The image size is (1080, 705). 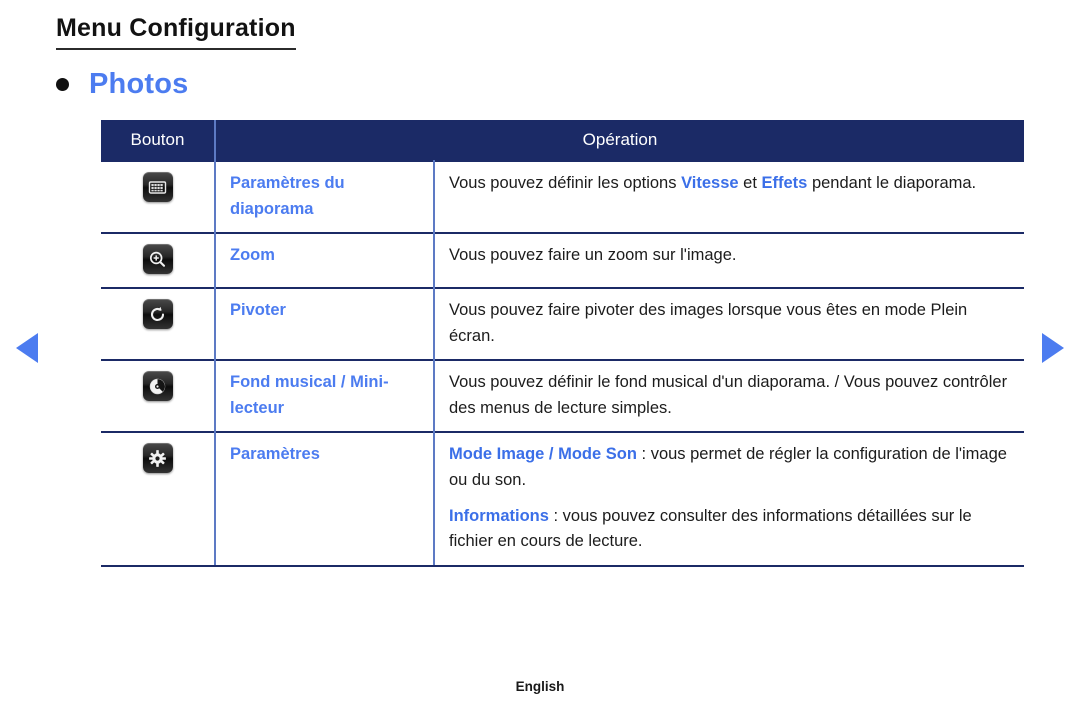 I want to click on page-title: Menu Configuration, so click(x=176, y=32).